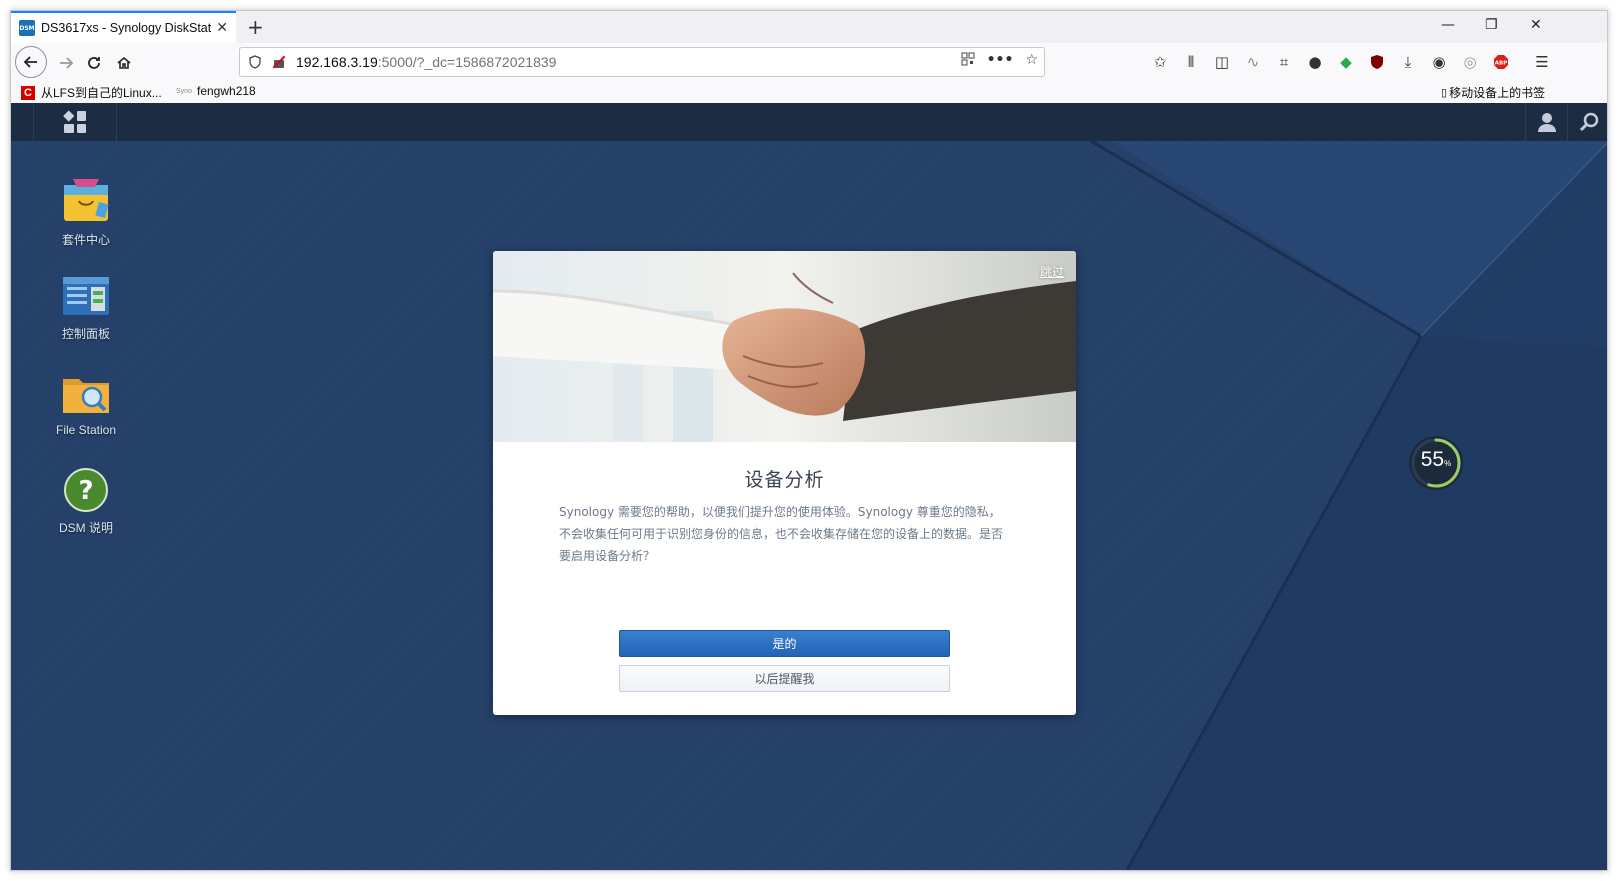 The image size is (1621, 881). What do you see at coordinates (85, 528) in the screenshot?
I see `desktop-icon-label: DSM 说明` at bounding box center [85, 528].